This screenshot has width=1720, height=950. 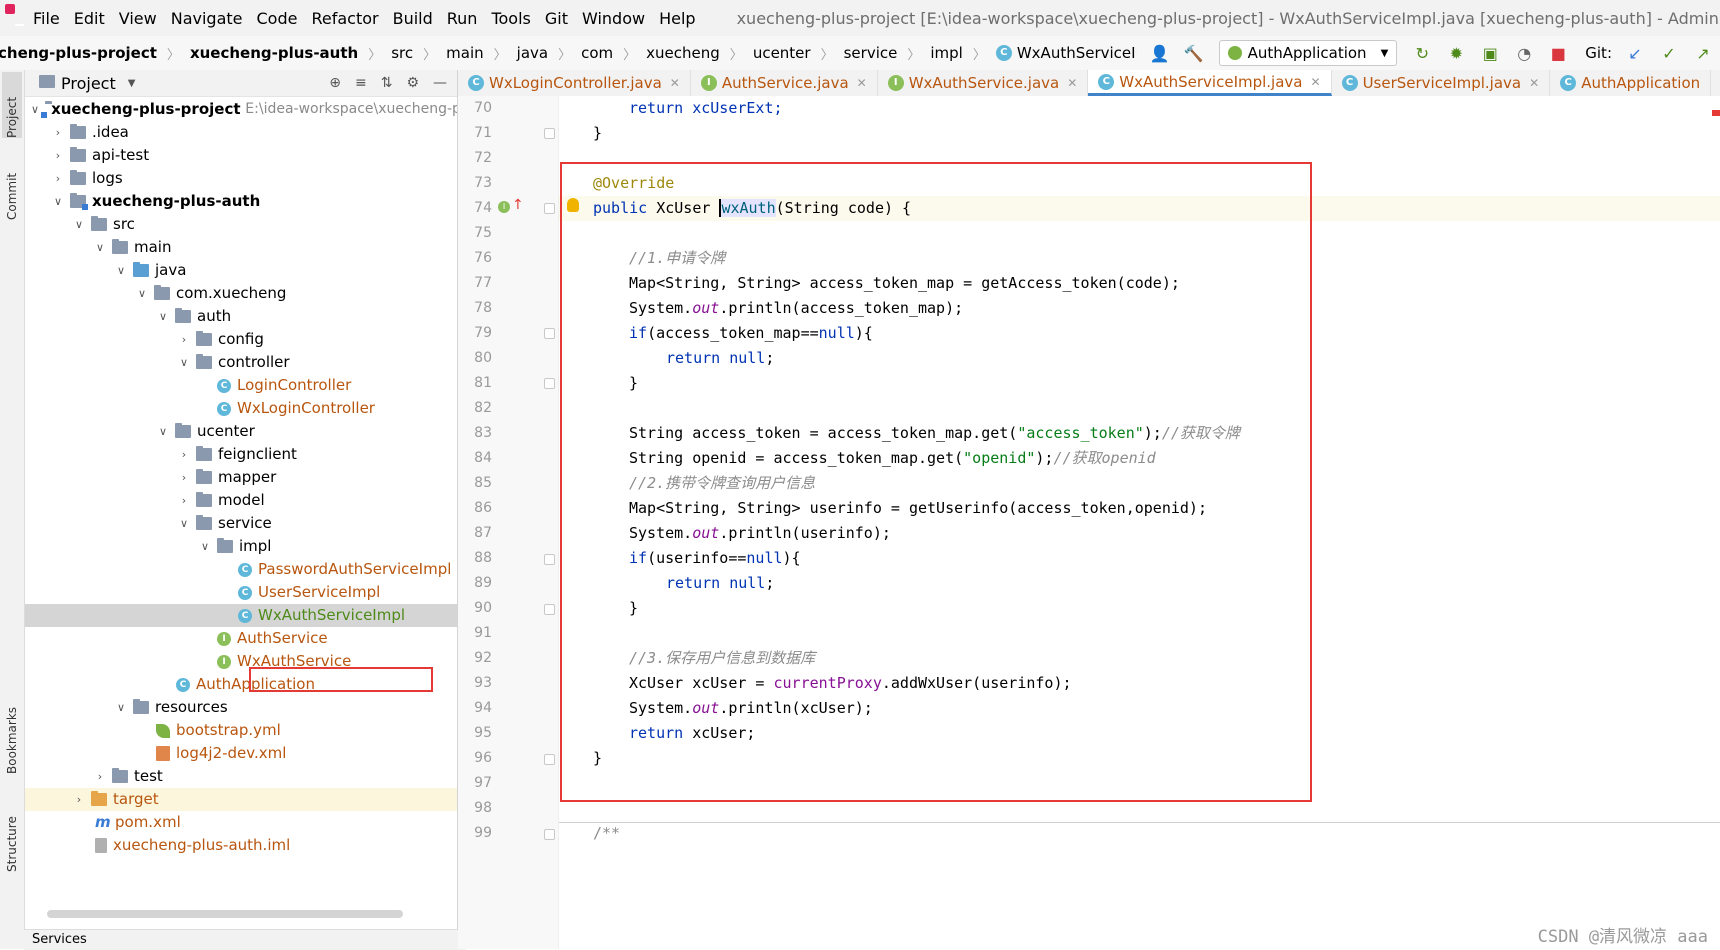 I want to click on menu-refactor: Refactor, so click(x=344, y=18).